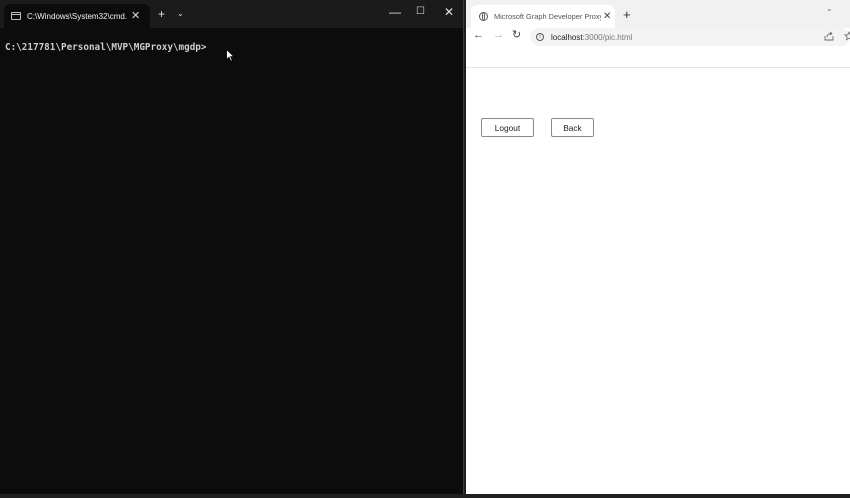  I want to click on back-button: Back, so click(572, 127).